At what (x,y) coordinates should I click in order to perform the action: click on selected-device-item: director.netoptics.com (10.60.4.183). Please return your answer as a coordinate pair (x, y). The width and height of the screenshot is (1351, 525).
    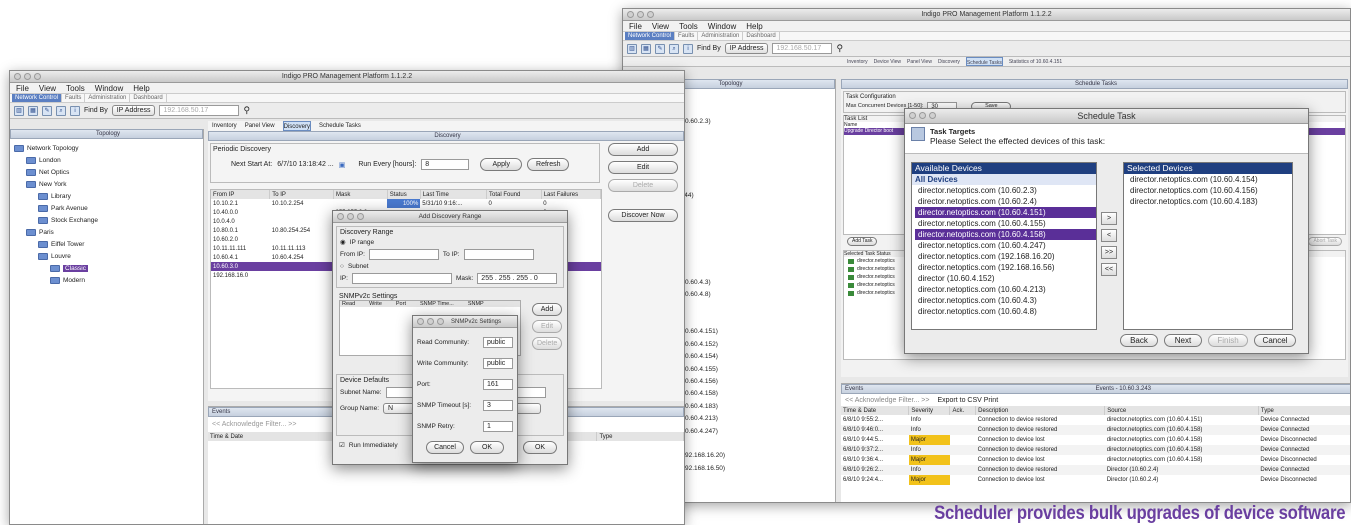
    Looking at the image, I should click on (1209, 201).